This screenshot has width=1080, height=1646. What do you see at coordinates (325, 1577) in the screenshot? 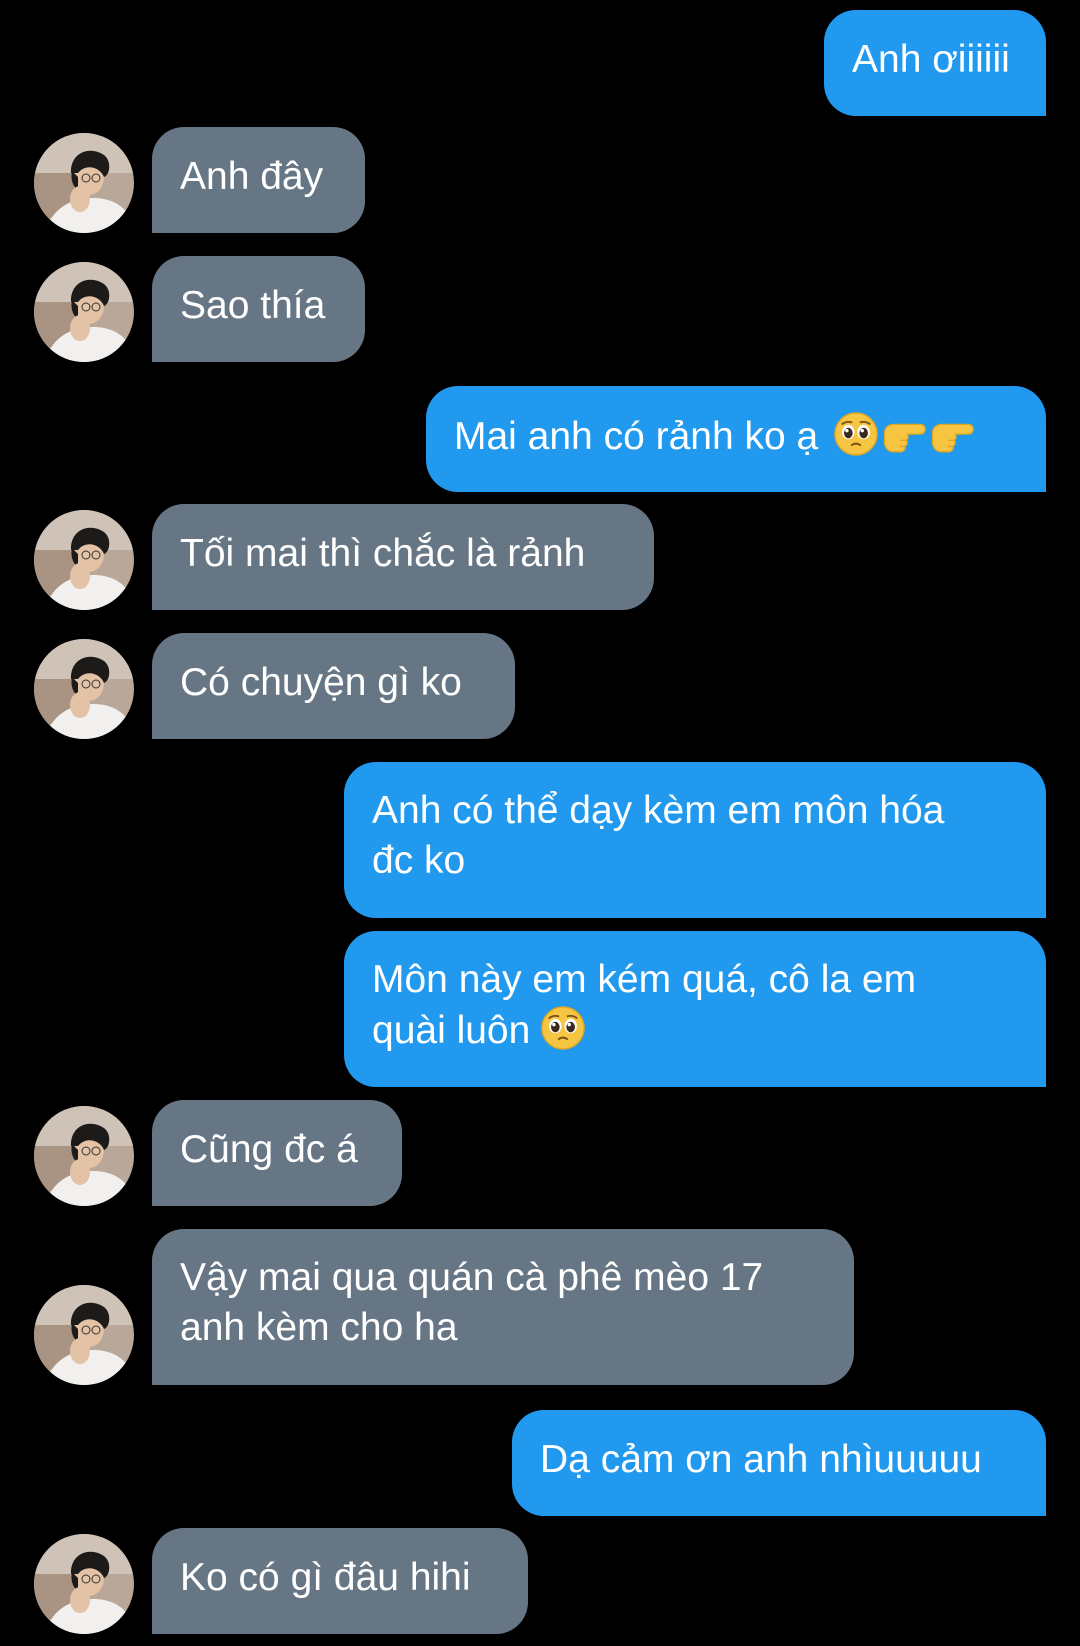
I see `message-text: Ko có gì đâu hihi` at bounding box center [325, 1577].